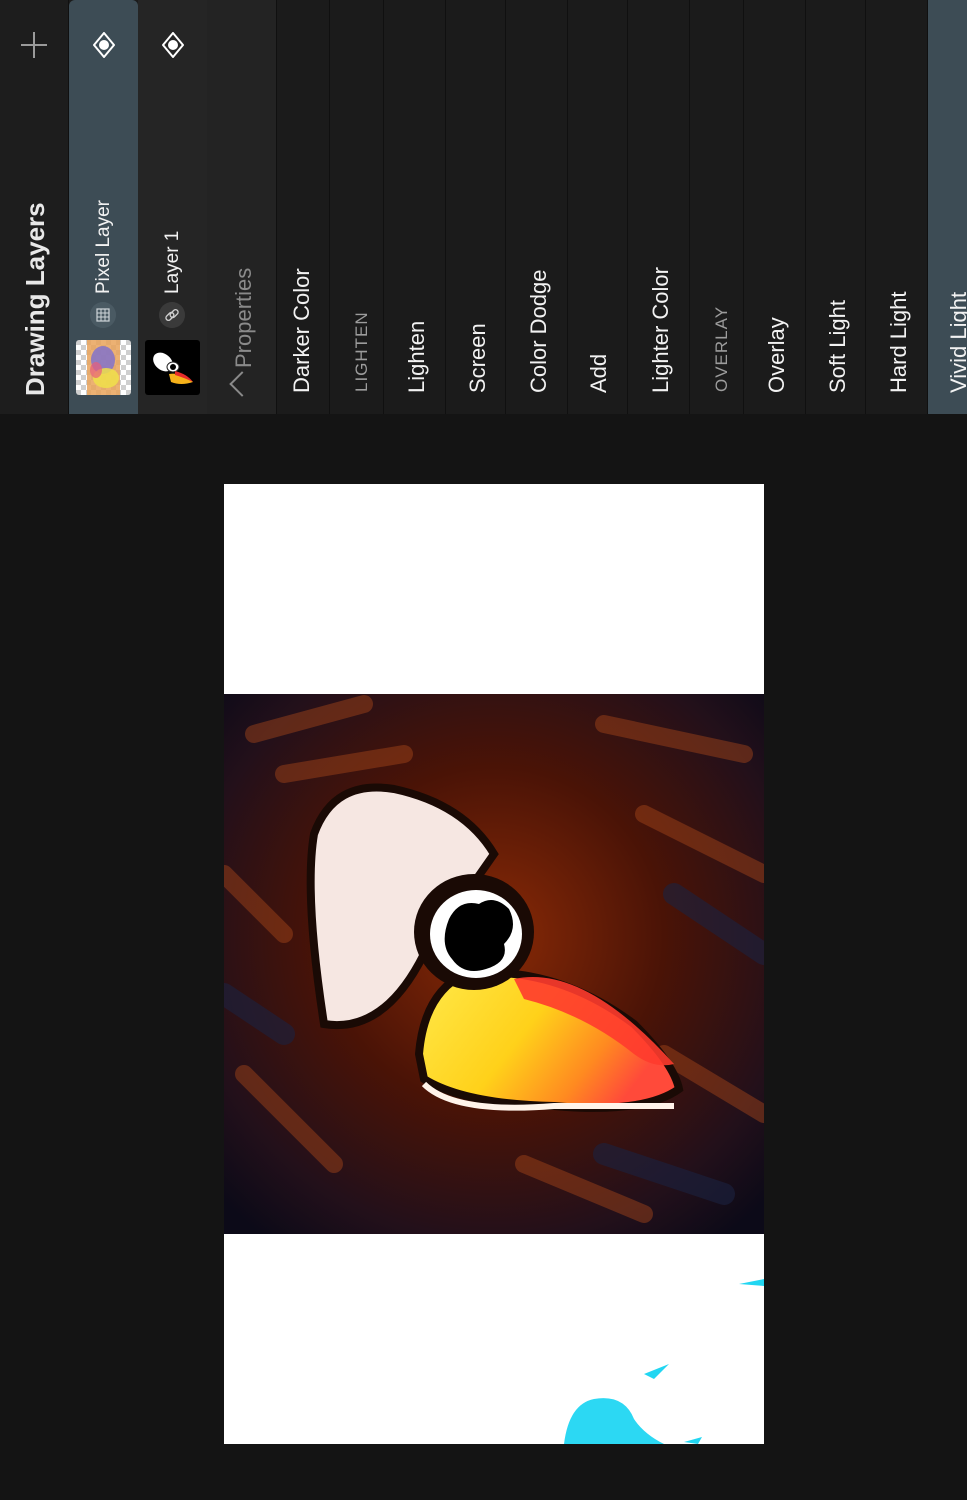 This screenshot has height=1500, width=967. Describe the element at coordinates (837, 346) in the screenshot. I see `blend-mode-label: Soft Light` at that location.